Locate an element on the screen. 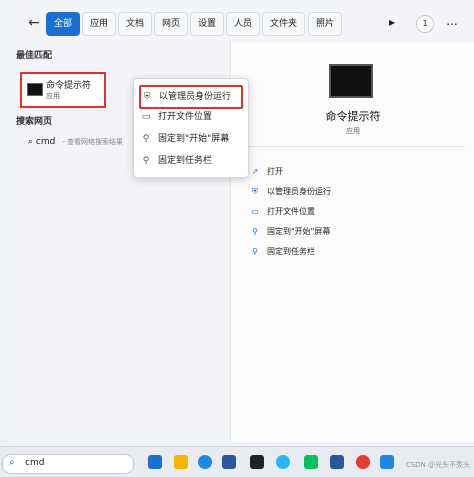  action-label: 打开文件位置 is located at coordinates (291, 211).